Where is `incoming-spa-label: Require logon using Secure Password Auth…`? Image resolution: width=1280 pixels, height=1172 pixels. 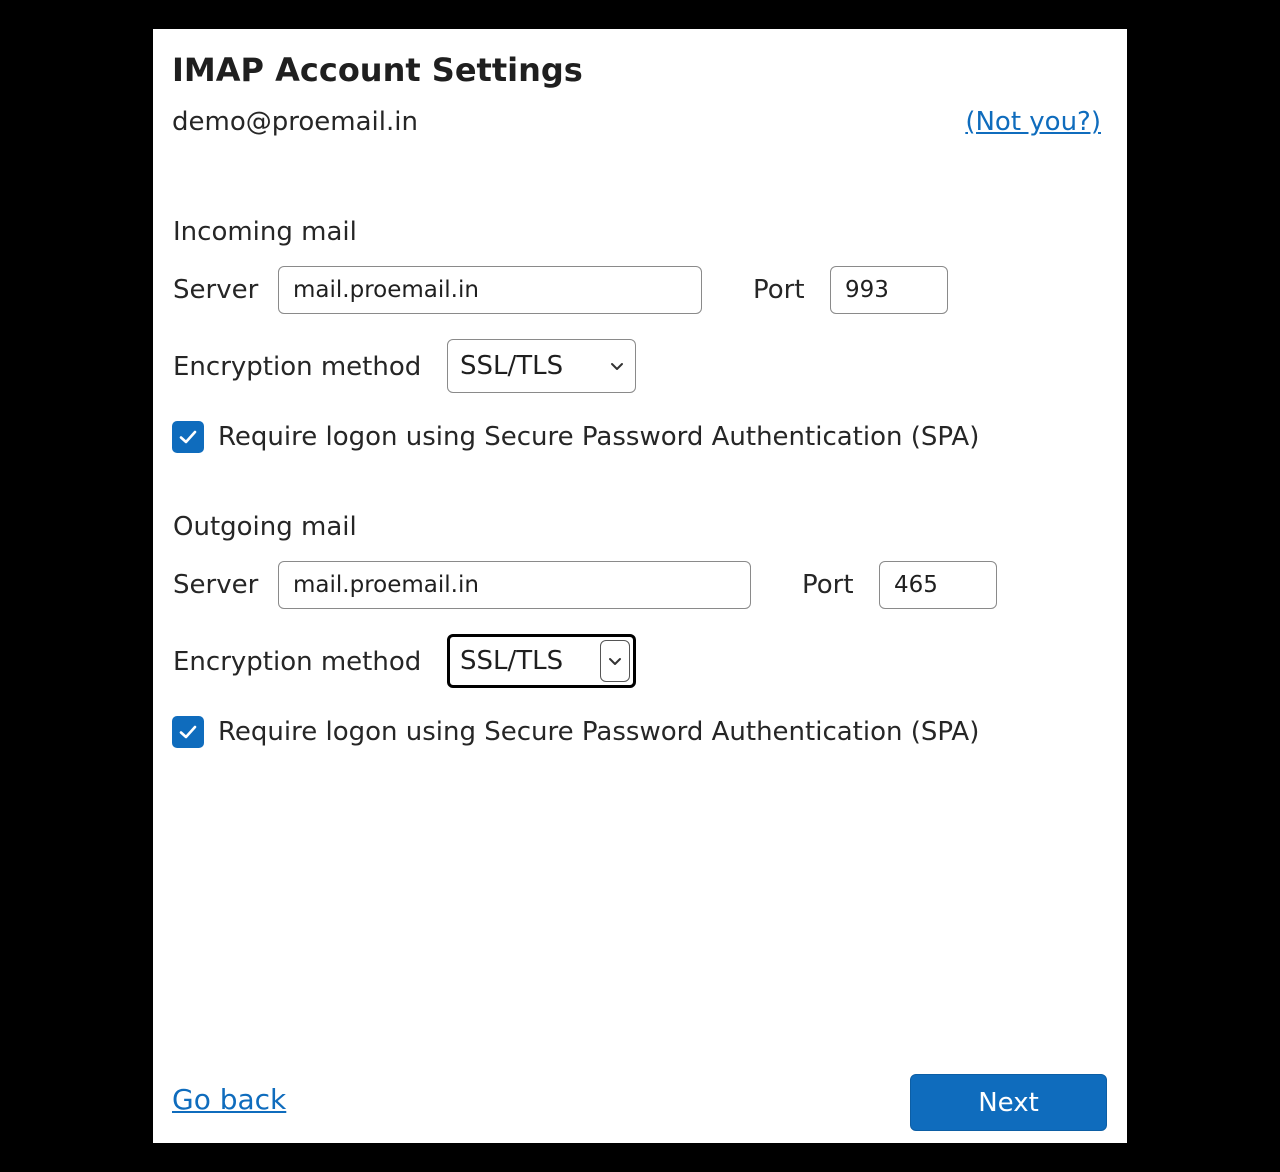 incoming-spa-label: Require logon using Secure Password Auth… is located at coordinates (599, 437).